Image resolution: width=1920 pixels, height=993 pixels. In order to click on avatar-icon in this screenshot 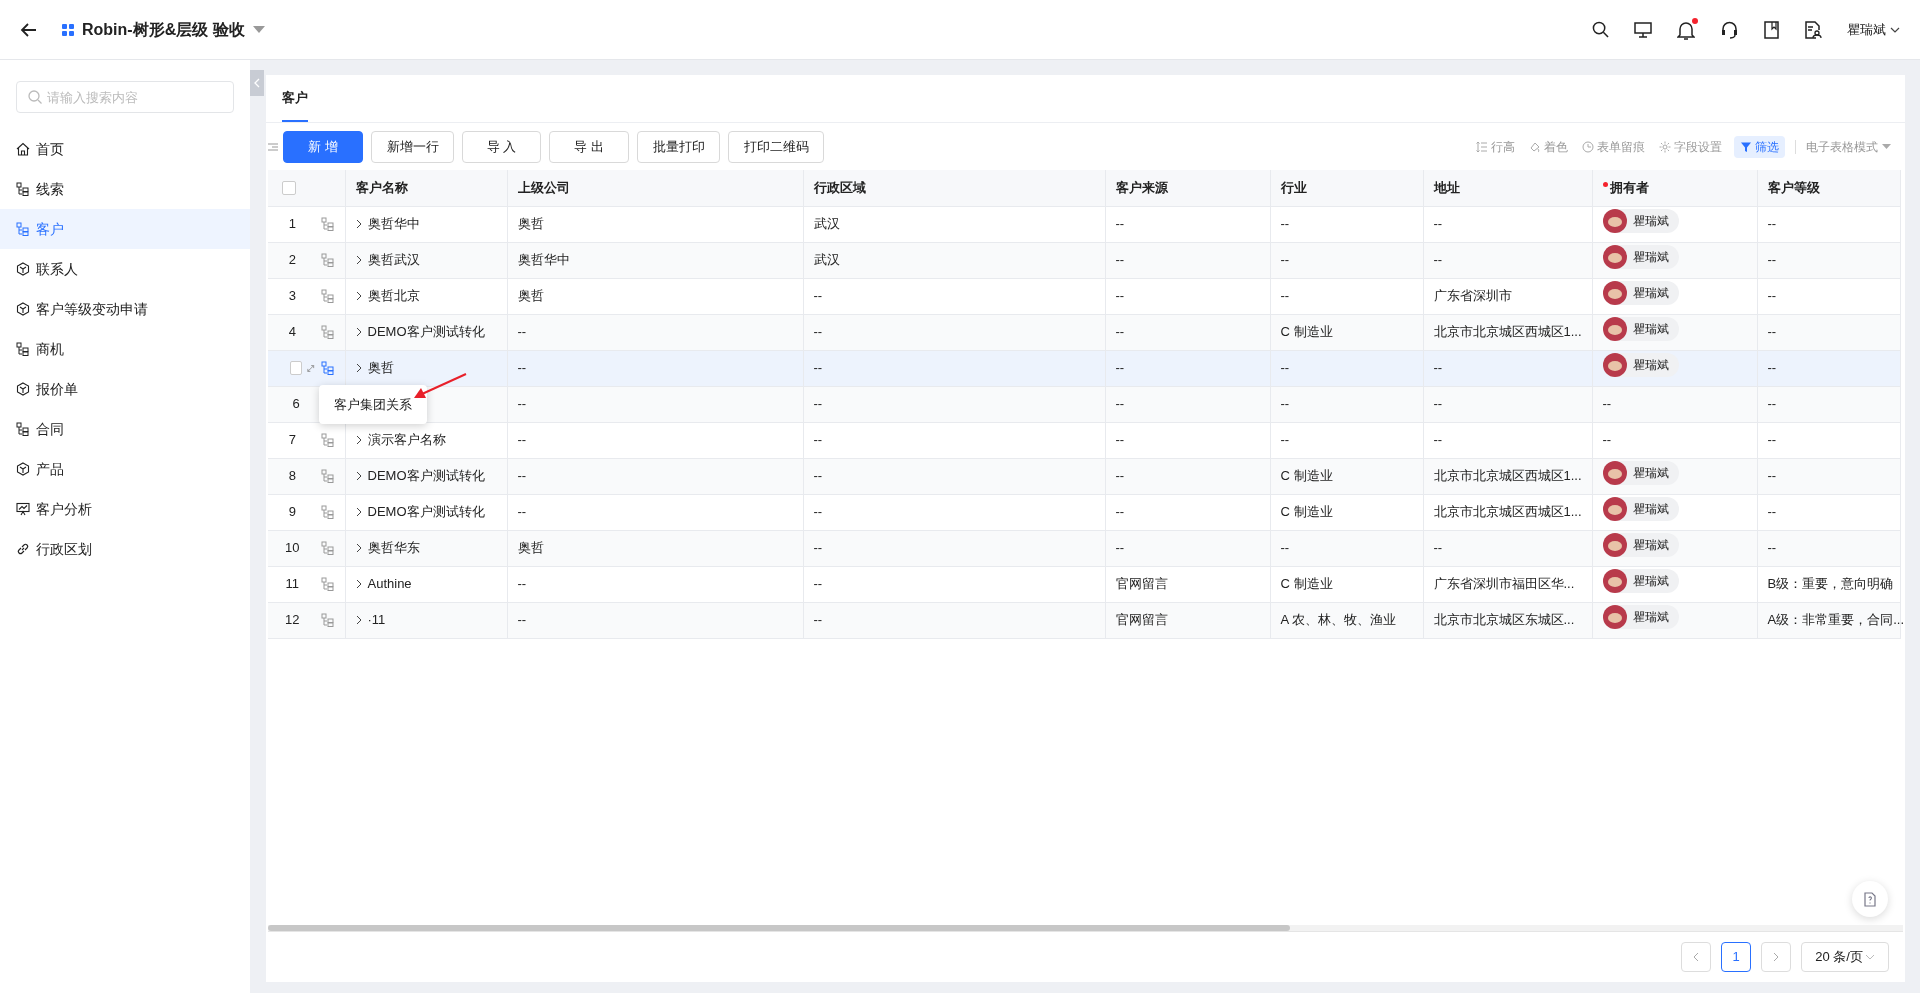, I will do `click(1614, 509)`.